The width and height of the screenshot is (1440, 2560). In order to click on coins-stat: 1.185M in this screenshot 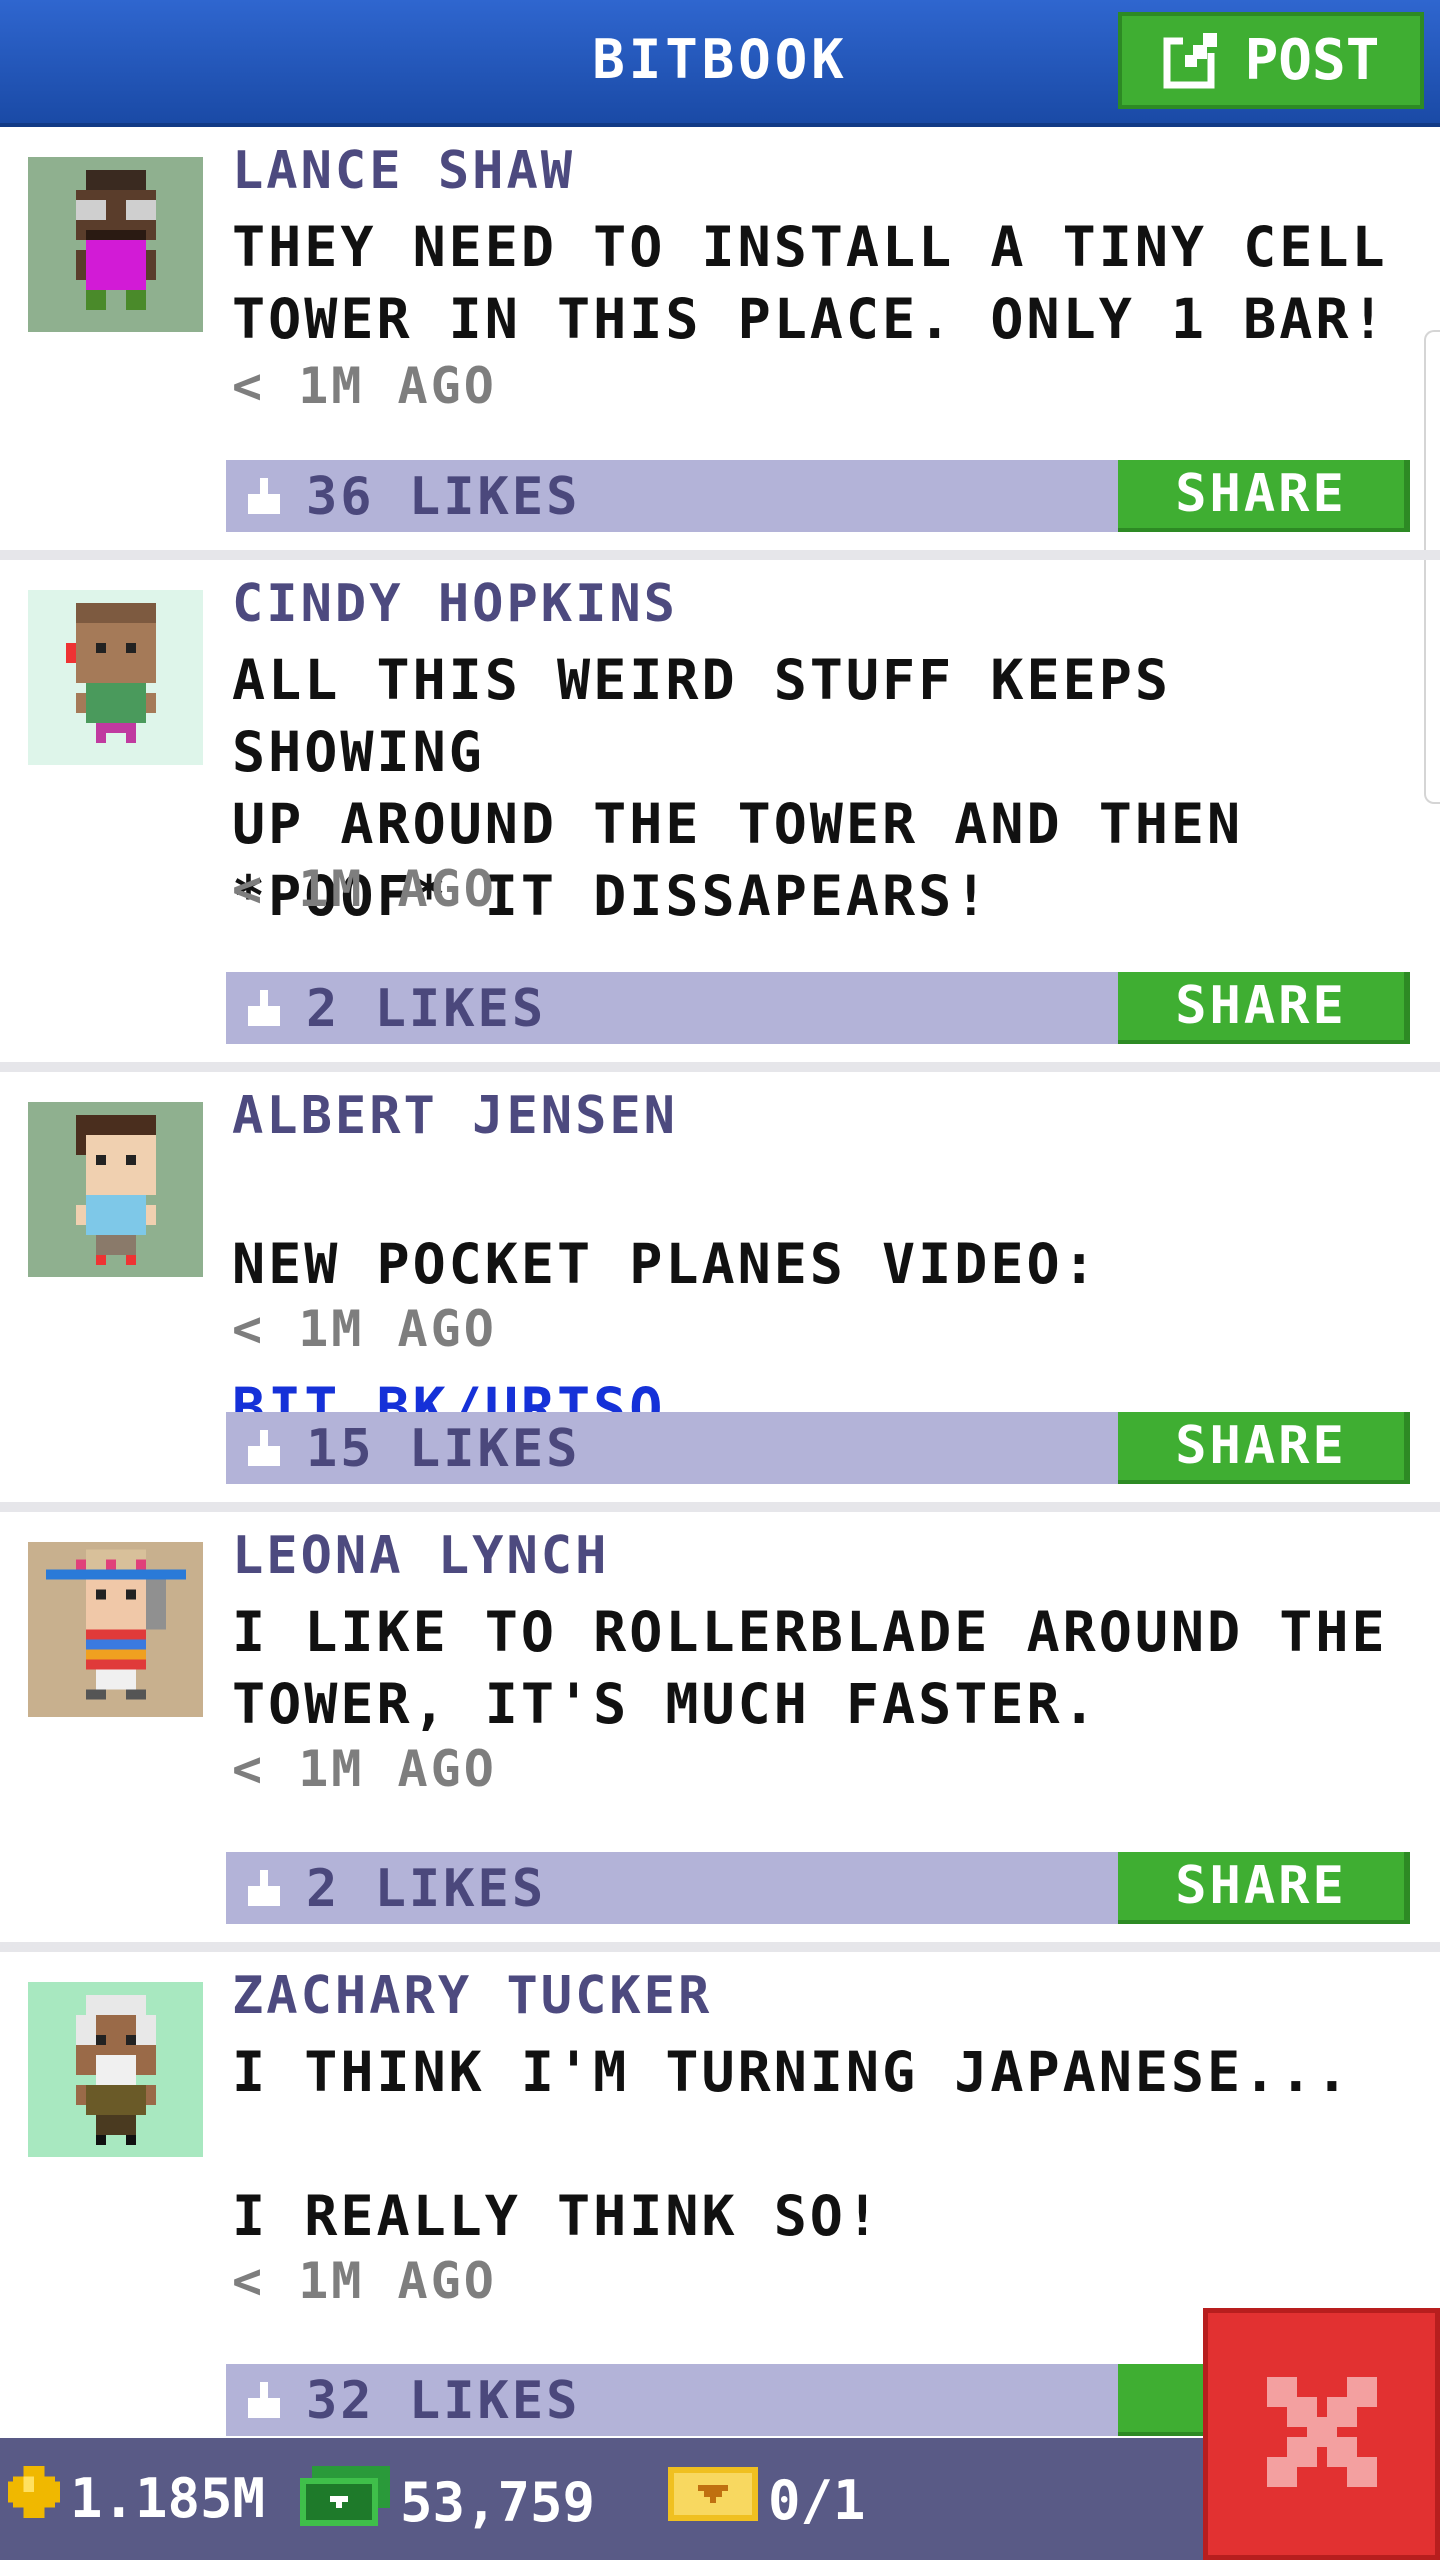, I will do `click(136, 2498)`.